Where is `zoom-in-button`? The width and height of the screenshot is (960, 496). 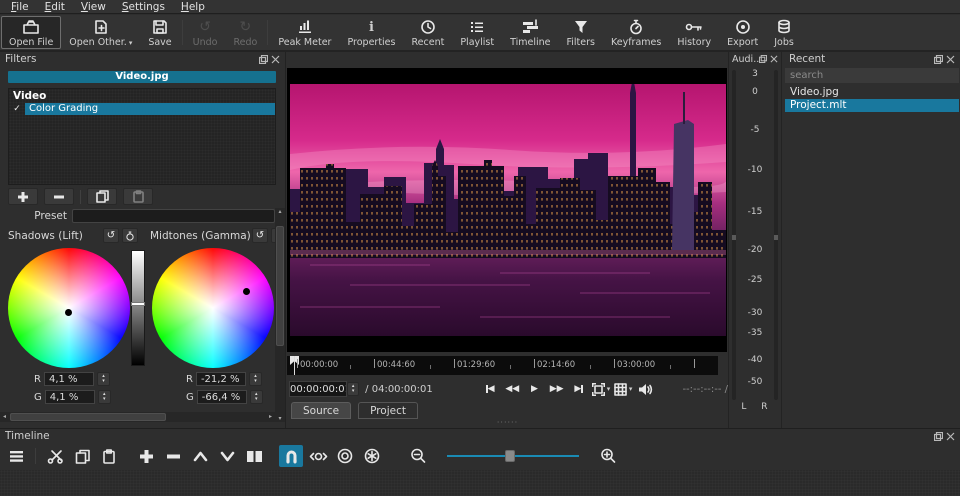
zoom-in-button is located at coordinates (608, 456).